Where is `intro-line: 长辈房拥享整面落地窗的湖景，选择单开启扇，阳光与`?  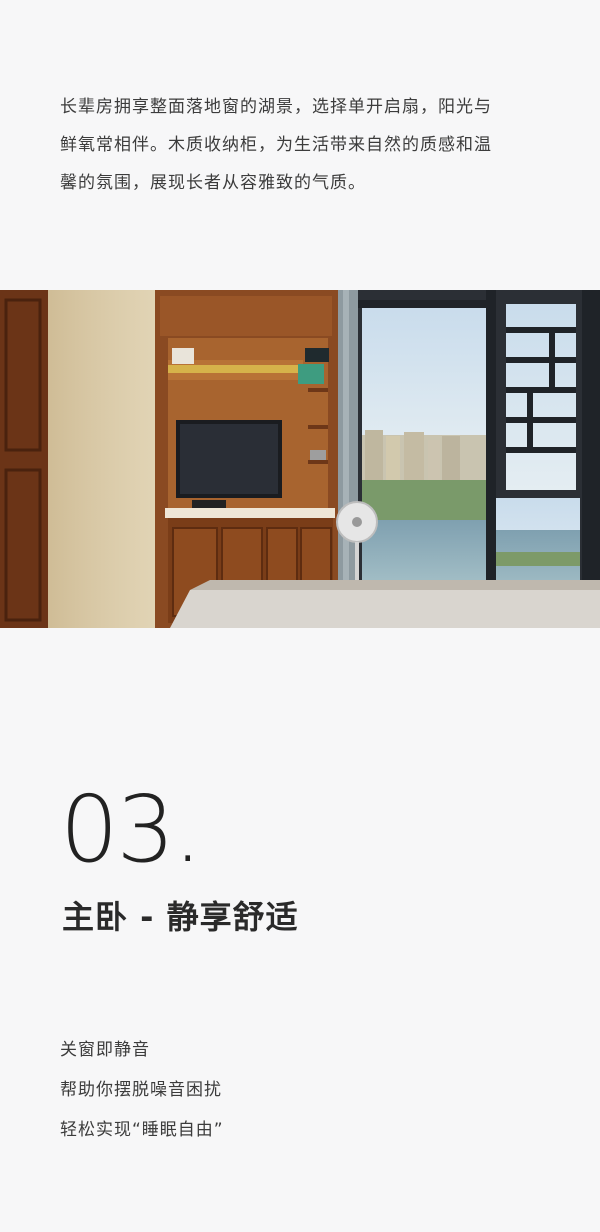
intro-line: 长辈房拥享整面落地窗的湖景，选择单开启扇，阳光与 is located at coordinates (276, 107).